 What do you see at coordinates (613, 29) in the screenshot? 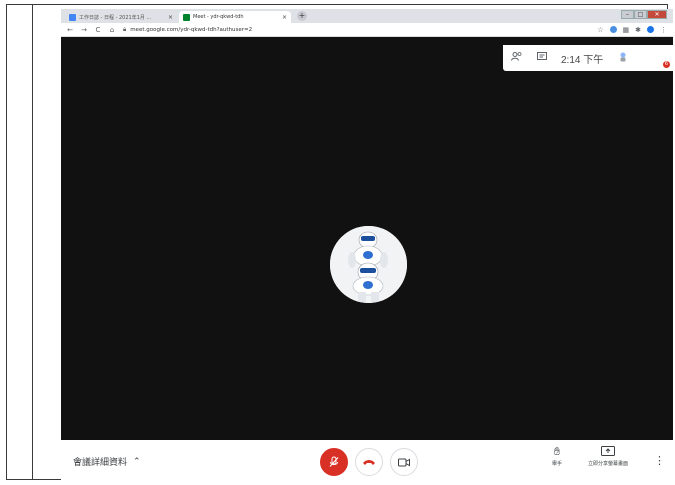
I see `extension-blue-icon` at bounding box center [613, 29].